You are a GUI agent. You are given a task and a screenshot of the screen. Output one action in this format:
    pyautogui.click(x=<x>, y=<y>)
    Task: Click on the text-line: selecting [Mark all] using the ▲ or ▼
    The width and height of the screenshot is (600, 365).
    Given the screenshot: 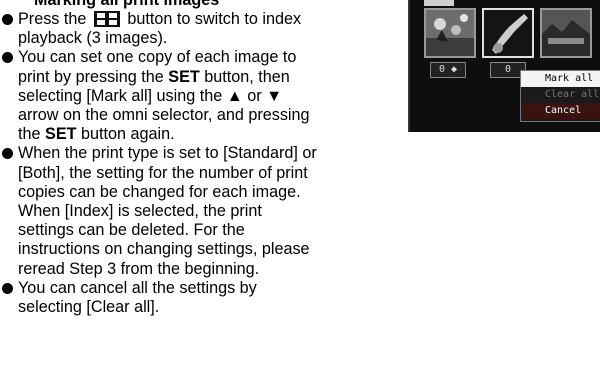 What is the action you would take?
    pyautogui.click(x=208, y=96)
    